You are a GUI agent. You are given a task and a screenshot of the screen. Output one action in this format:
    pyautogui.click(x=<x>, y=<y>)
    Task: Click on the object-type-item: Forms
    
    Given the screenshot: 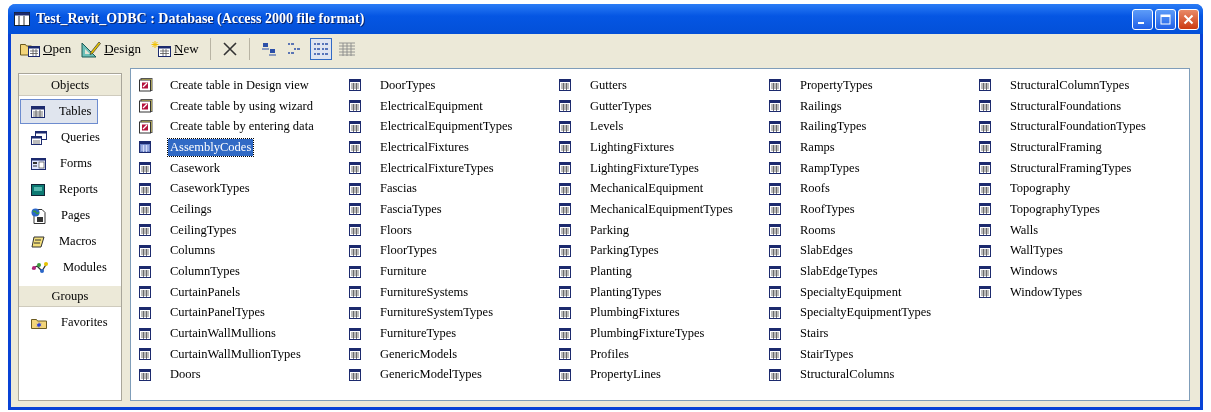 What is the action you would take?
    pyautogui.click(x=59, y=163)
    